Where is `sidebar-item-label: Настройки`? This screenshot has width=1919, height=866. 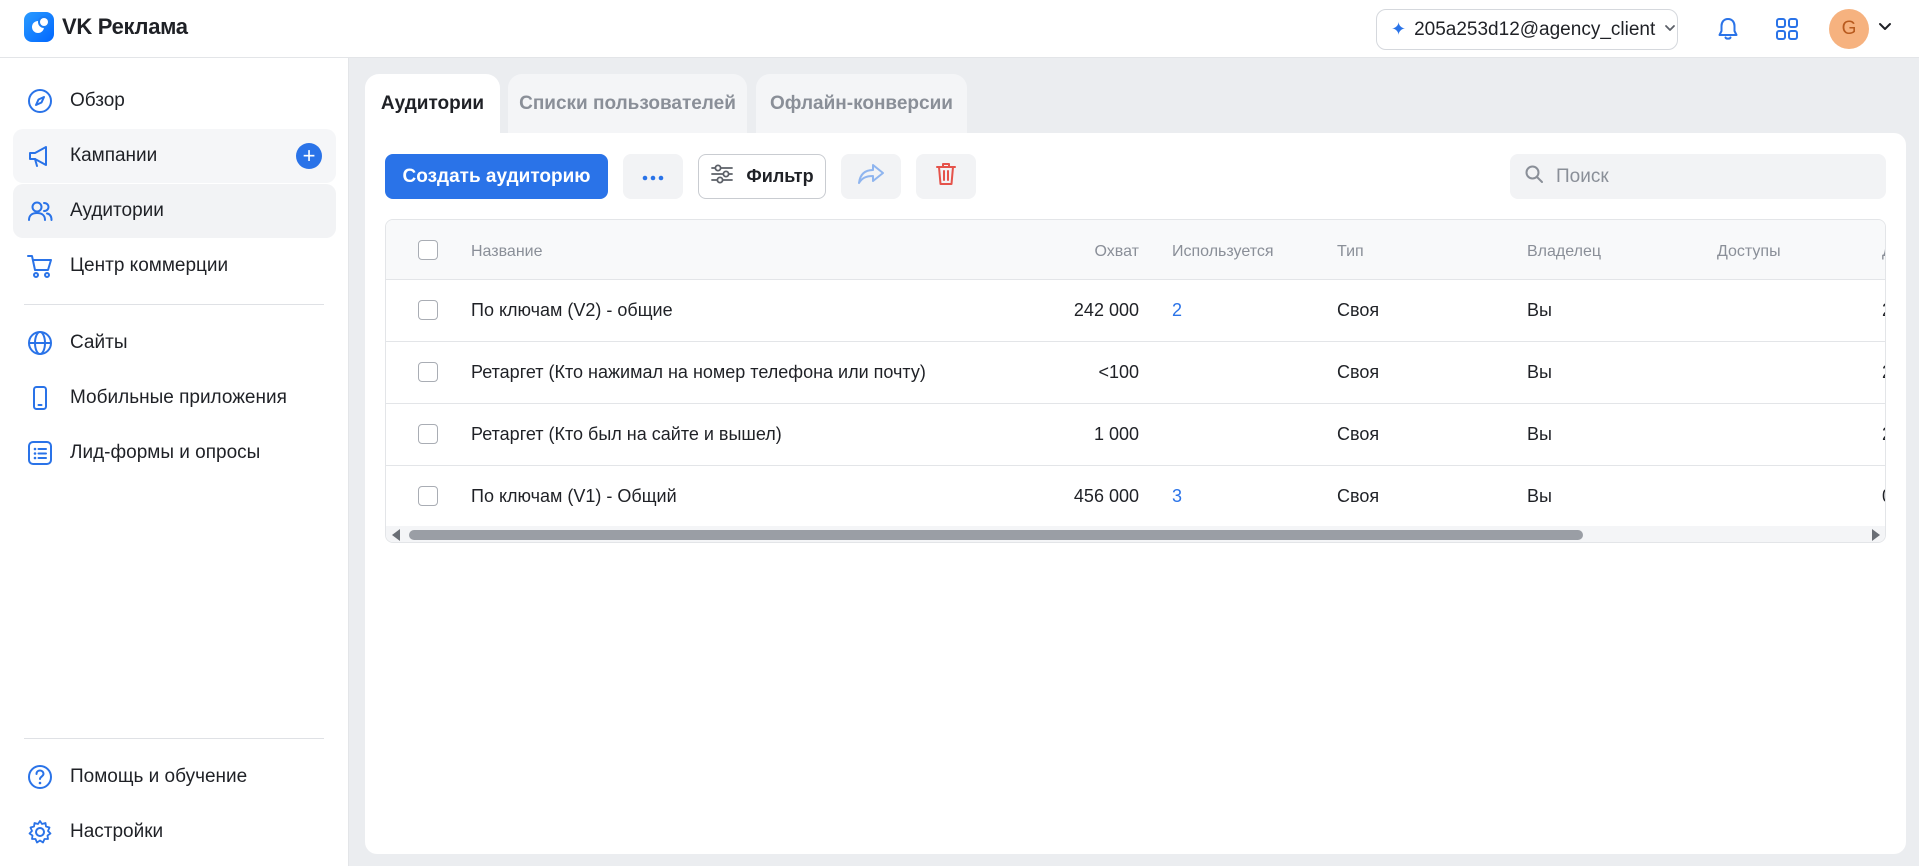 sidebar-item-label: Настройки is located at coordinates (117, 831).